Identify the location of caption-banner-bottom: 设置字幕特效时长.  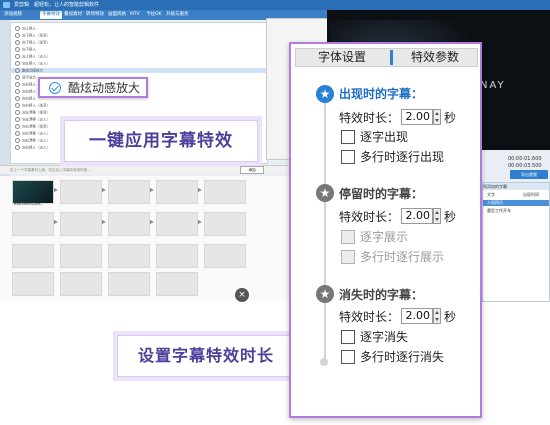
(206, 356).